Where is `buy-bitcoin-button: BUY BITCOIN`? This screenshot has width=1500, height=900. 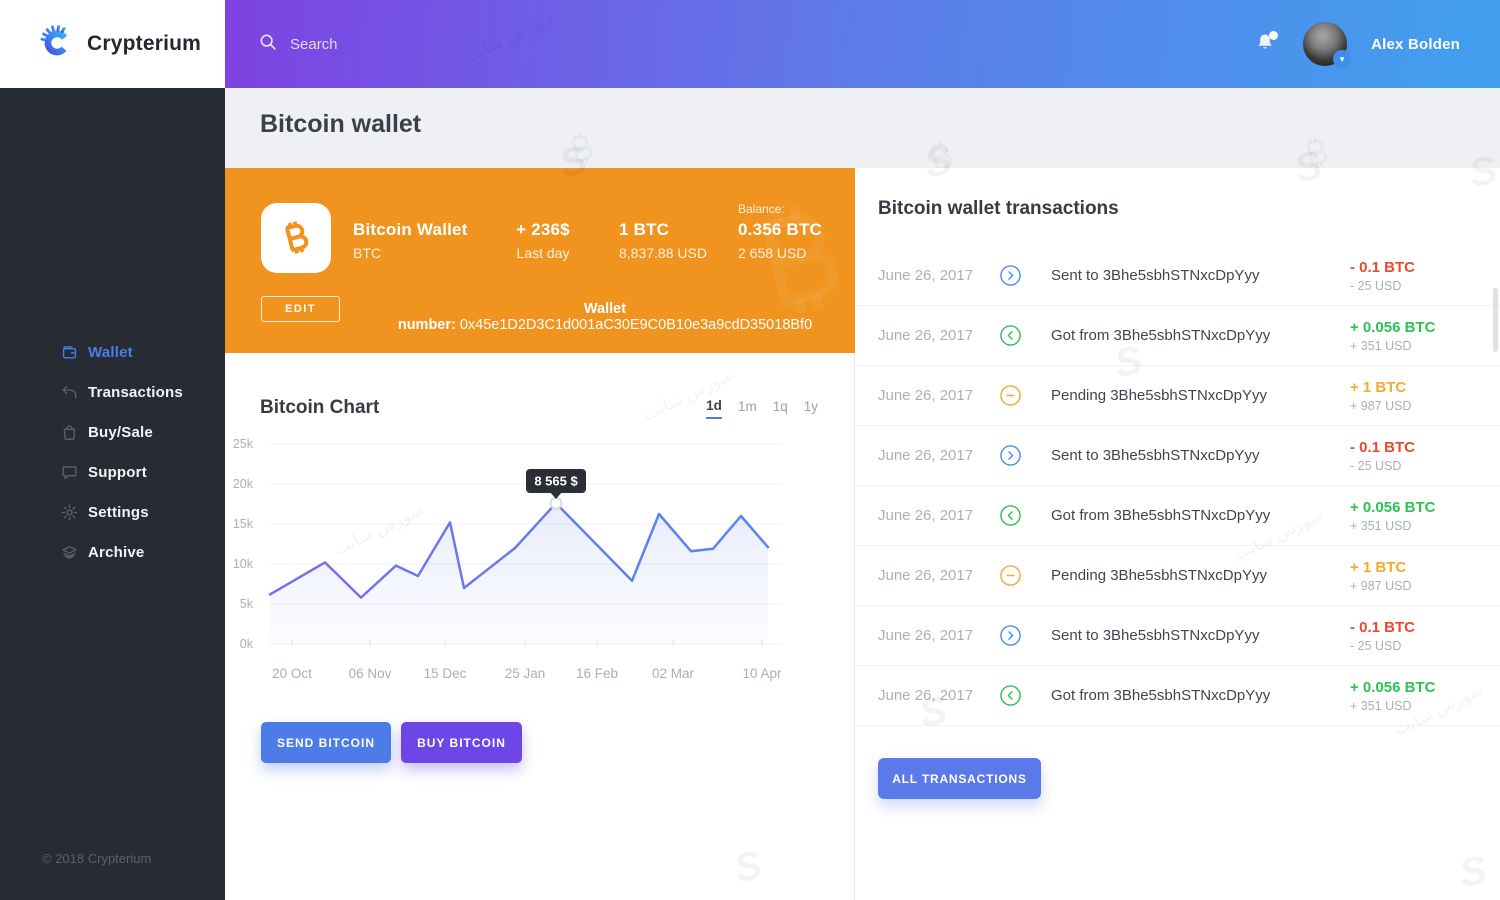
buy-bitcoin-button: BUY BITCOIN is located at coordinates (461, 742).